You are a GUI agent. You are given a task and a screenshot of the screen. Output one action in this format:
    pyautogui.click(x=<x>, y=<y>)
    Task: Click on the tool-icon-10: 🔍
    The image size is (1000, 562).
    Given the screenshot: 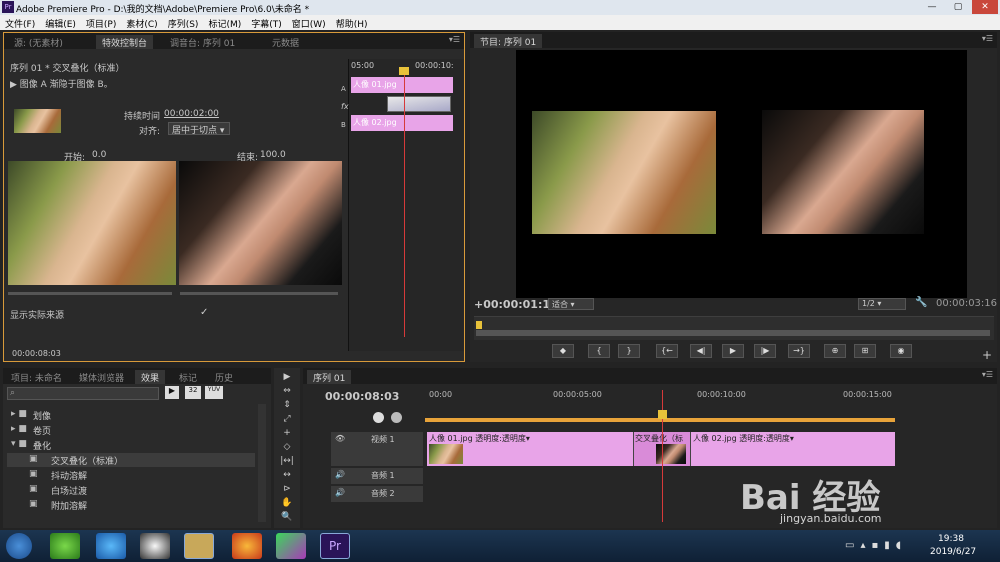 What is the action you would take?
    pyautogui.click(x=287, y=518)
    